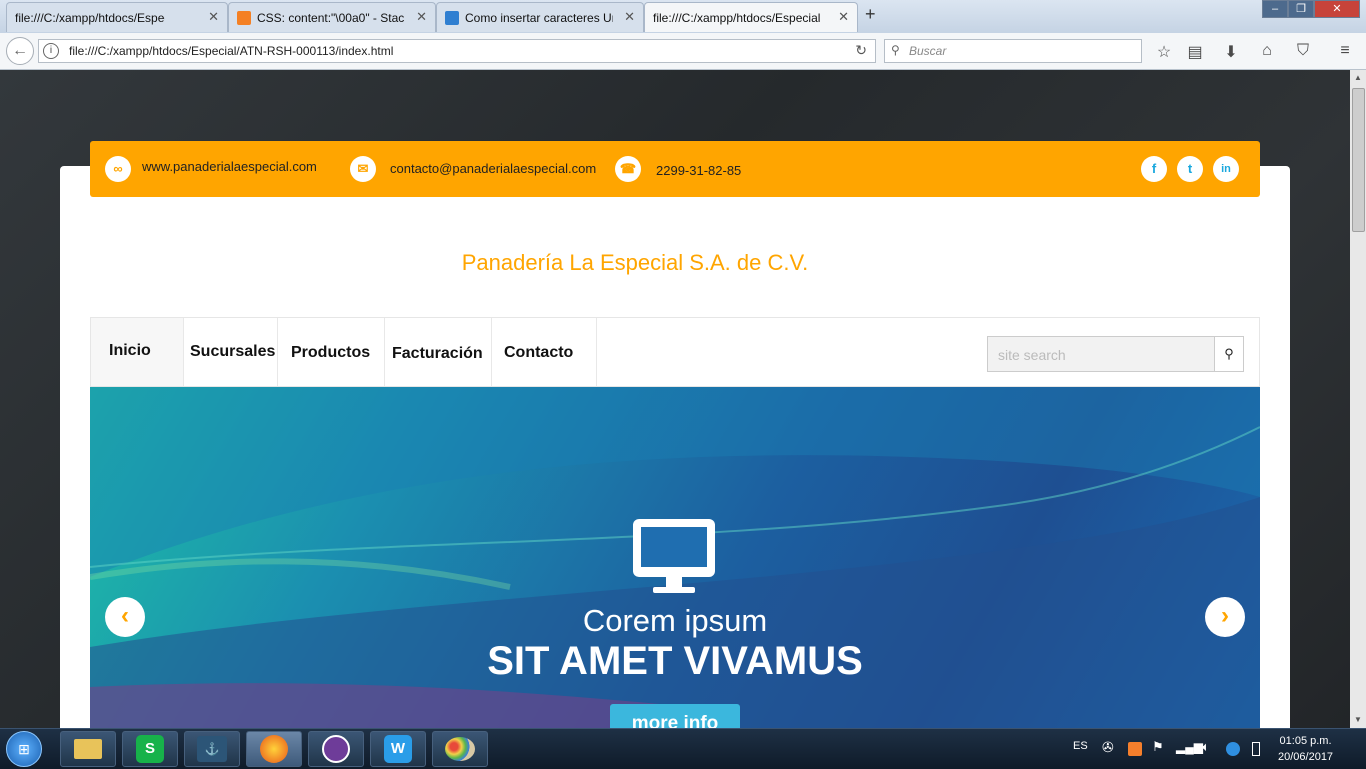  I want to click on slider-subtitle: Corem ipsum, so click(675, 620).